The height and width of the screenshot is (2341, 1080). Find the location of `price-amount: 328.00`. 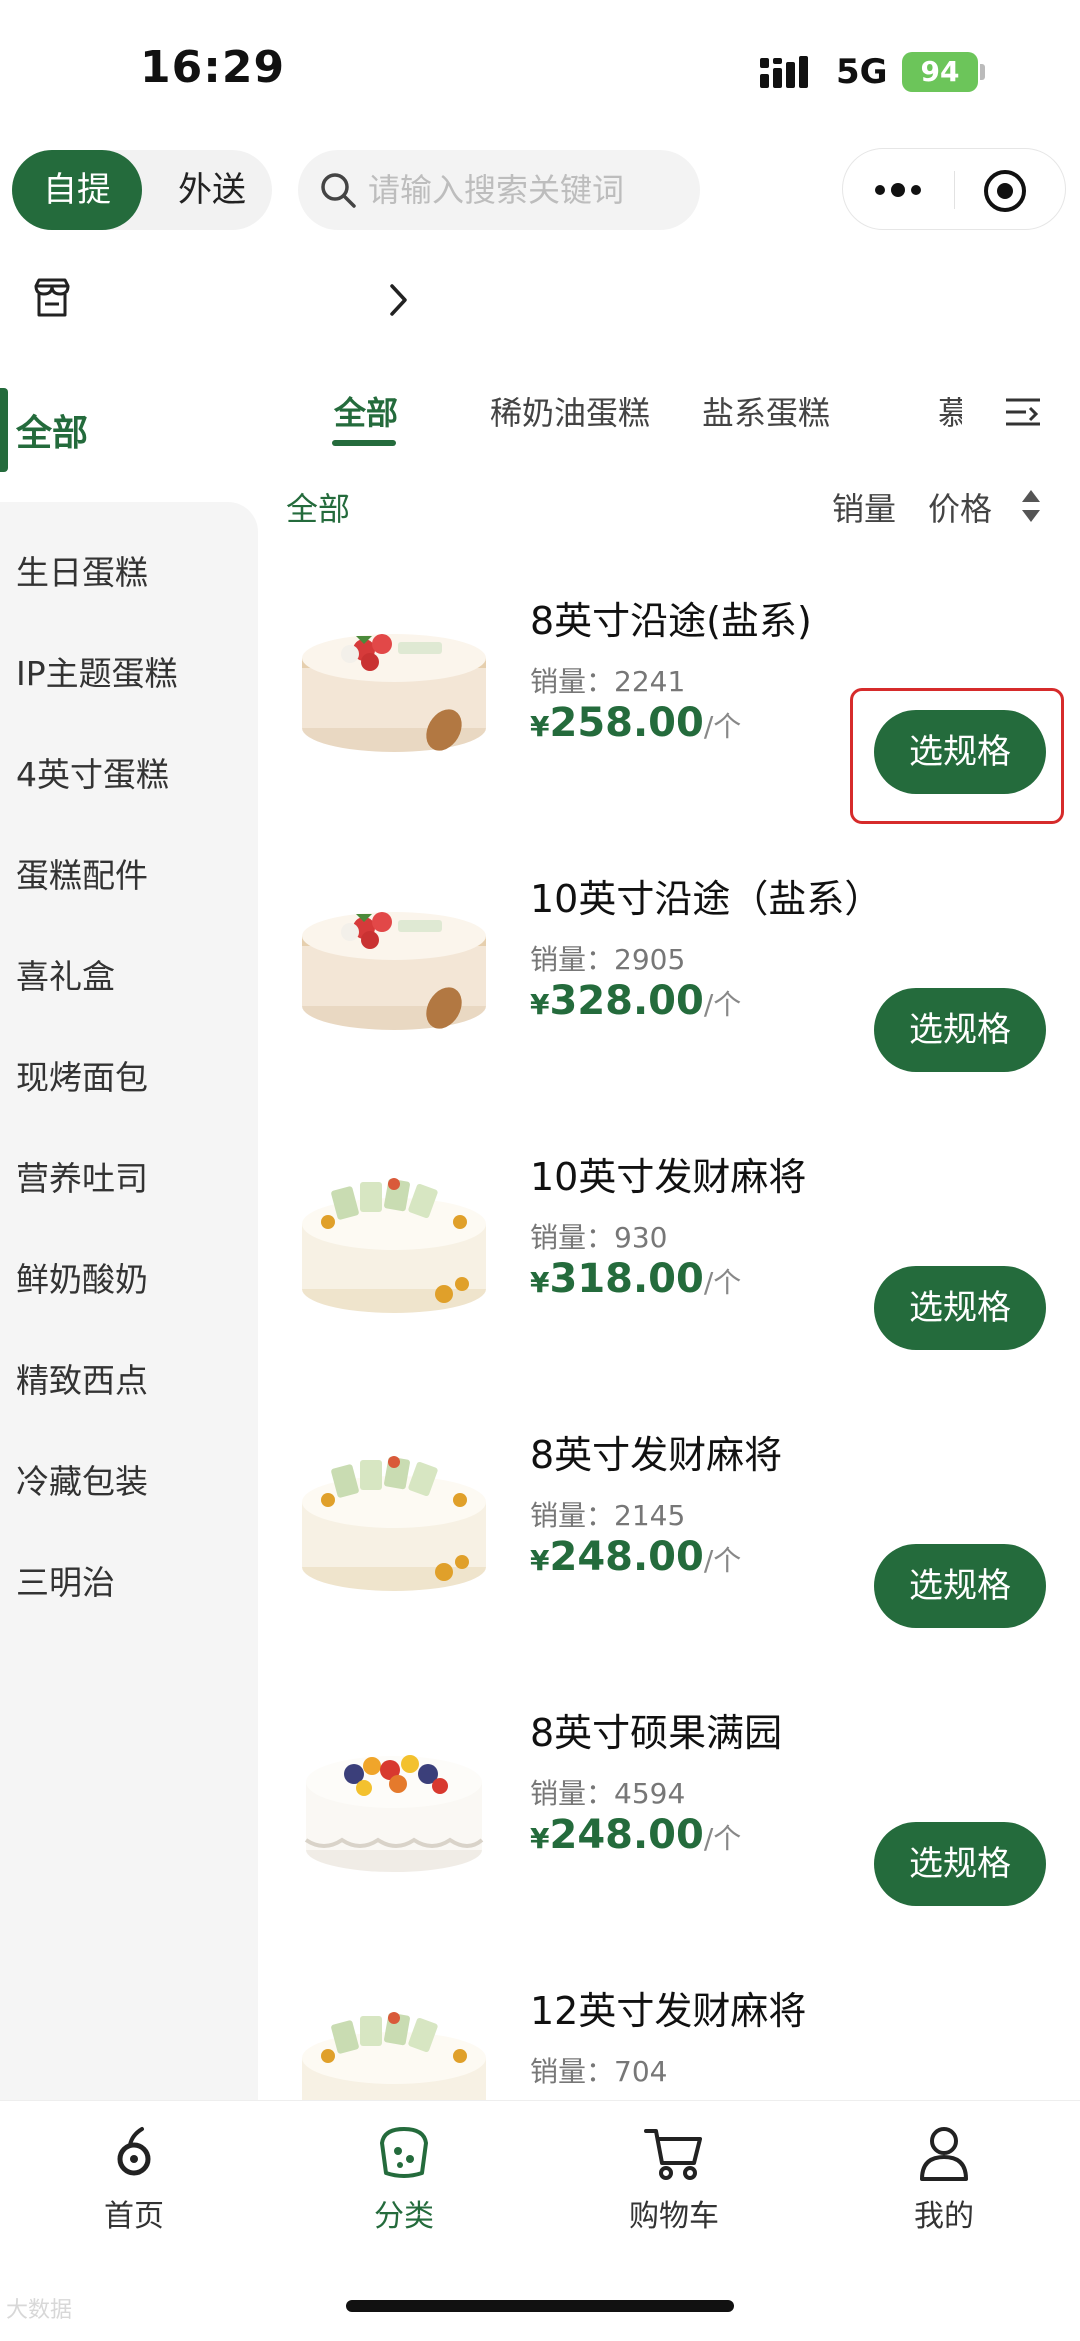

price-amount: 328.00 is located at coordinates (626, 1001).